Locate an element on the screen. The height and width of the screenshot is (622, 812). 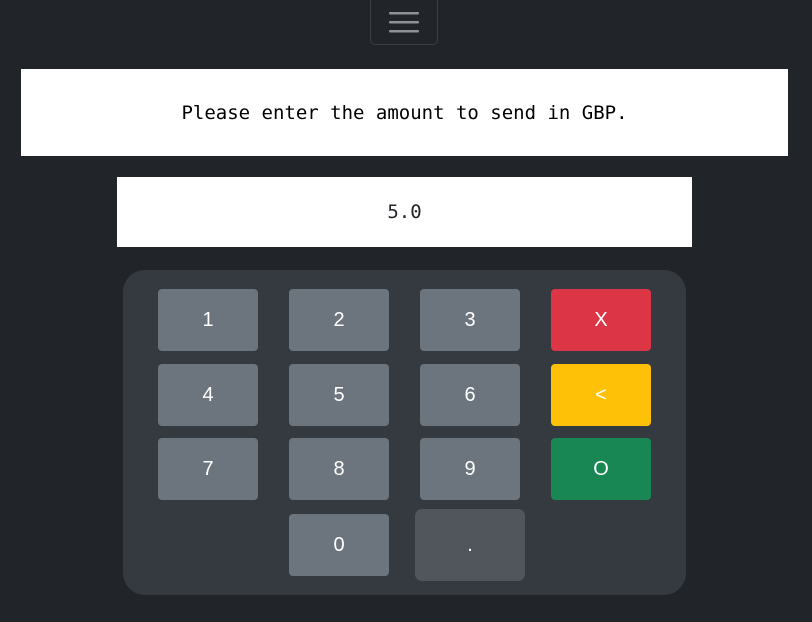
key-1: 1 is located at coordinates (208, 320).